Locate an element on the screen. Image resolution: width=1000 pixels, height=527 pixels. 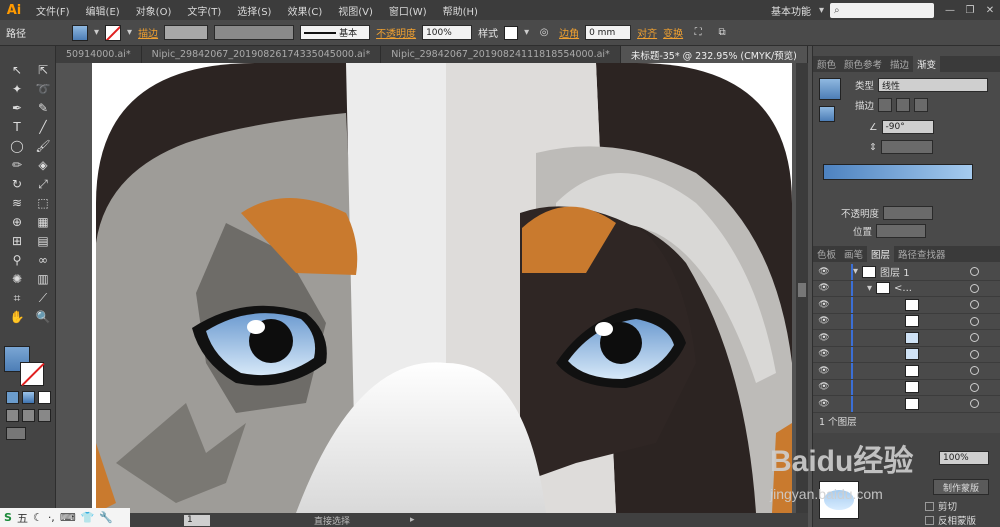
stop-position-input is located at coordinates (901, 231).